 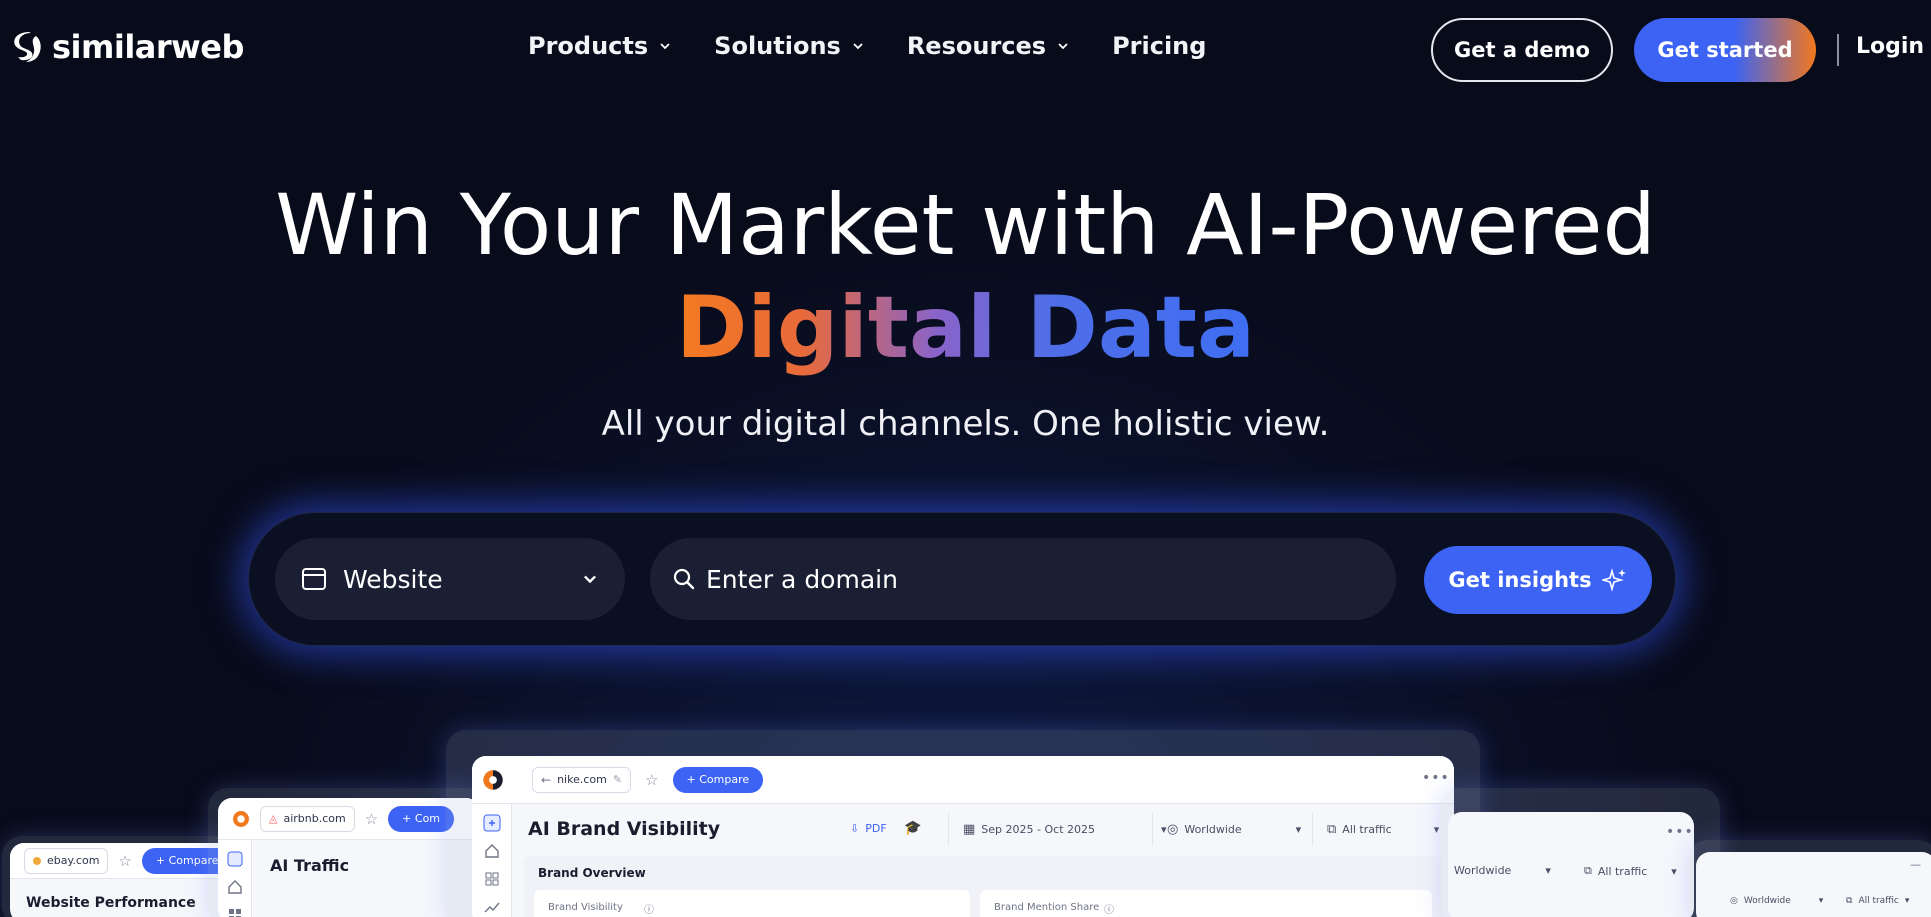 I want to click on pdf-export-button: ⇩ PDF, so click(x=868, y=828).